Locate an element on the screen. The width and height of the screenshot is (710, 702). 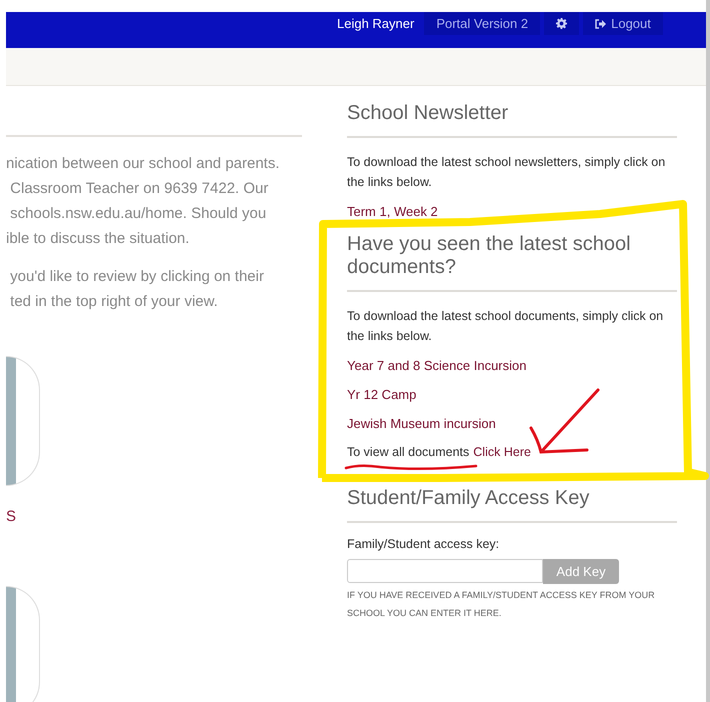
arrow-annotation is located at coordinates (565, 421).